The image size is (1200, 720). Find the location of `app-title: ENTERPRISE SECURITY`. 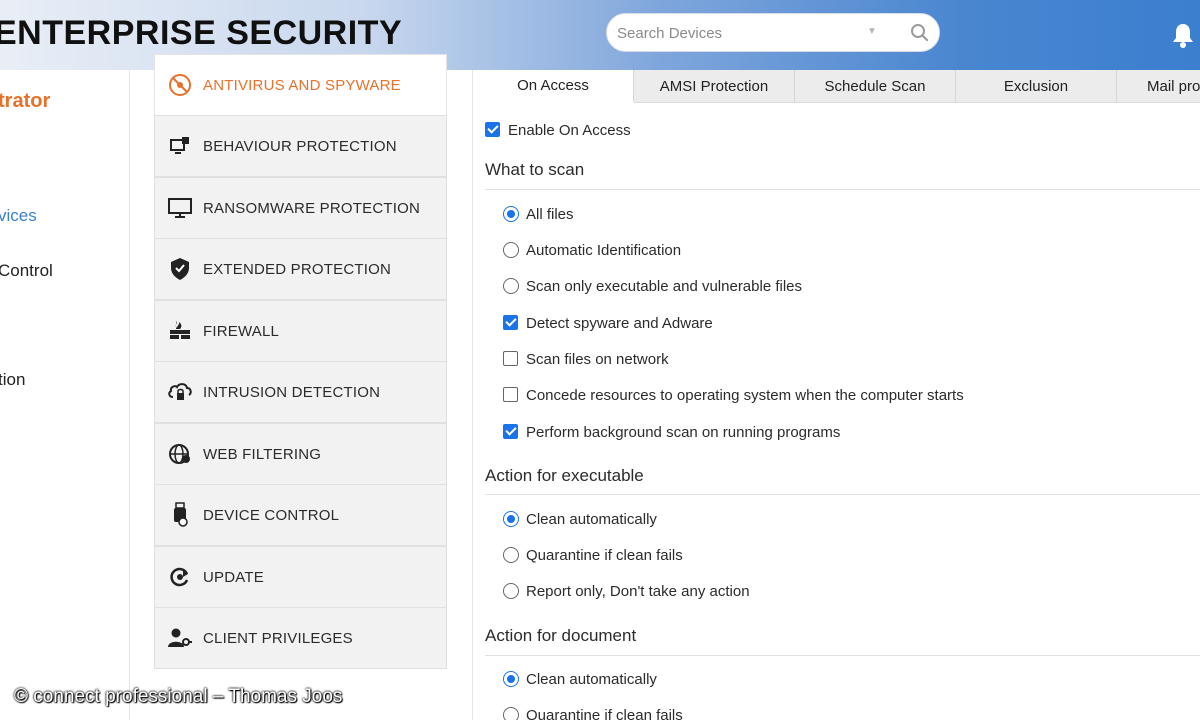

app-title: ENTERPRISE SECURITY is located at coordinates (201, 33).